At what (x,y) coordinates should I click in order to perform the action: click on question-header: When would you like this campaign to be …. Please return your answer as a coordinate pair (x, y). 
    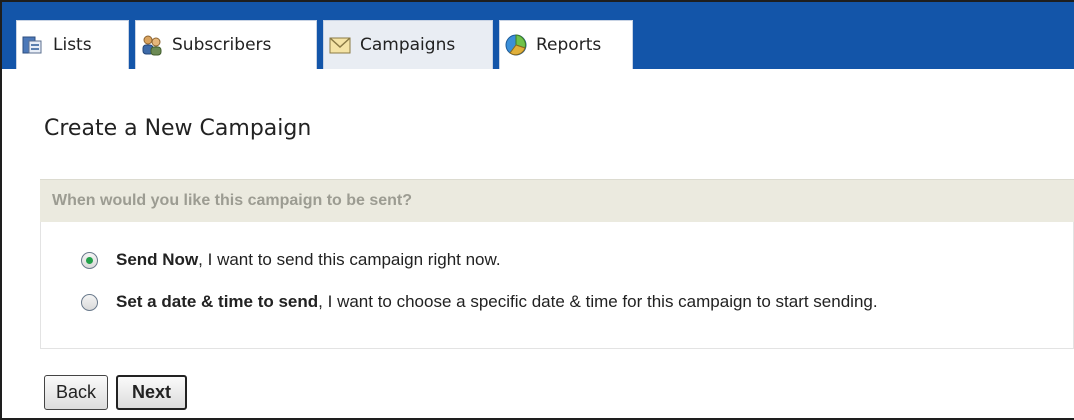
    Looking at the image, I should click on (557, 200).